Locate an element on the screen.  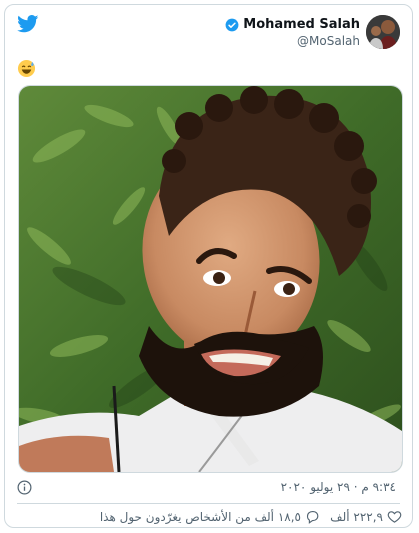
reply-button: ١٨,٥ ألف من الأشخاص يغرّدون حول هذا is located at coordinates (210, 516).